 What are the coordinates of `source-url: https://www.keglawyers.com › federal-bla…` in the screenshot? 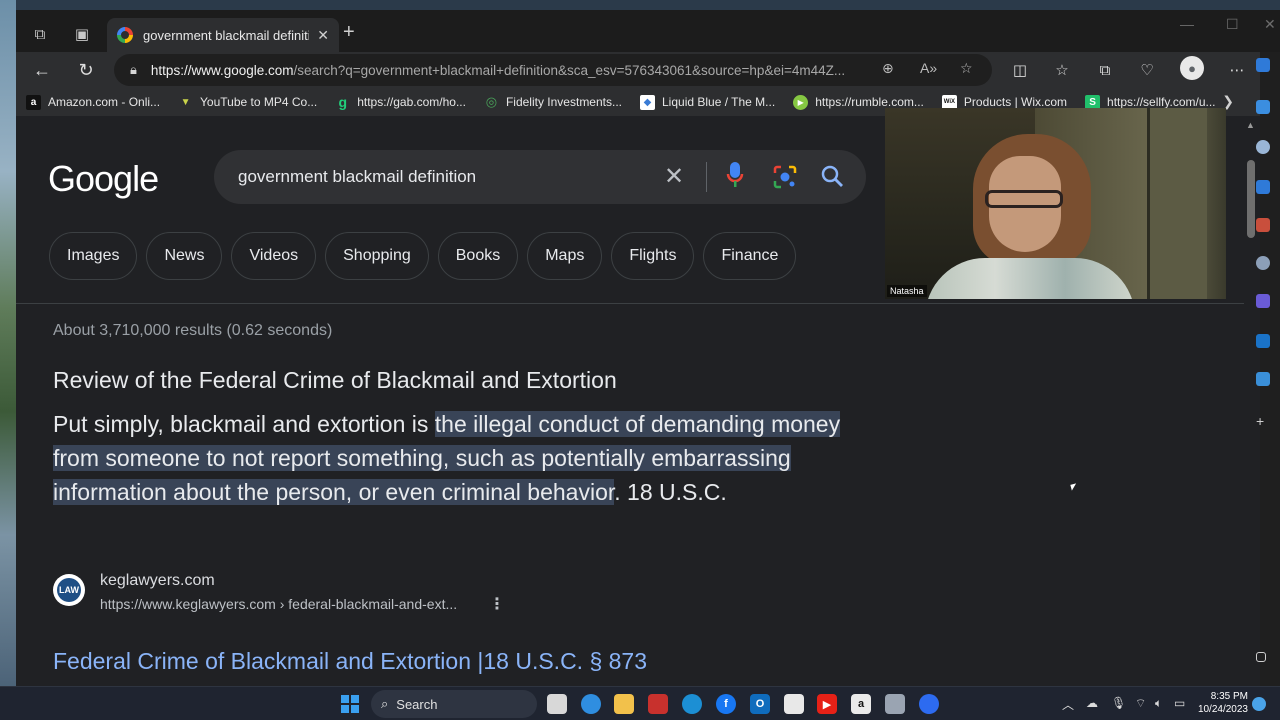 It's located at (278, 604).